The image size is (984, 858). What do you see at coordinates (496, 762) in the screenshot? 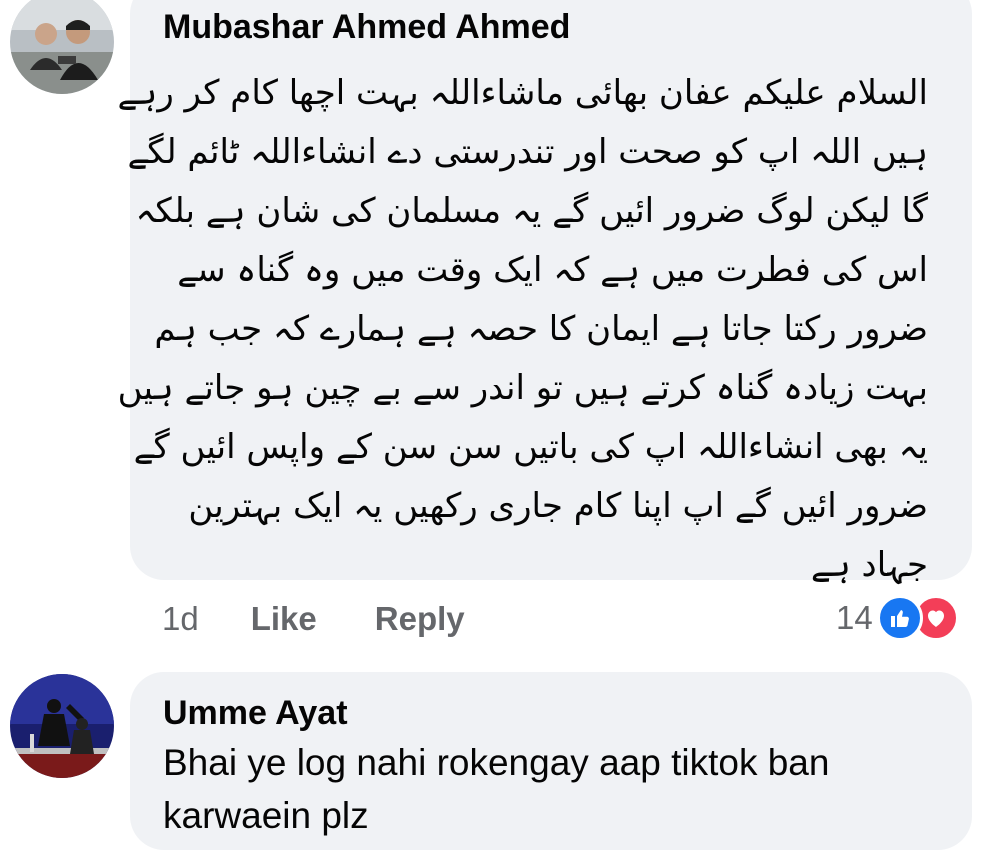
I see `comment-text-line: Bhai ye log nahi rokengay aap tiktok ban` at bounding box center [496, 762].